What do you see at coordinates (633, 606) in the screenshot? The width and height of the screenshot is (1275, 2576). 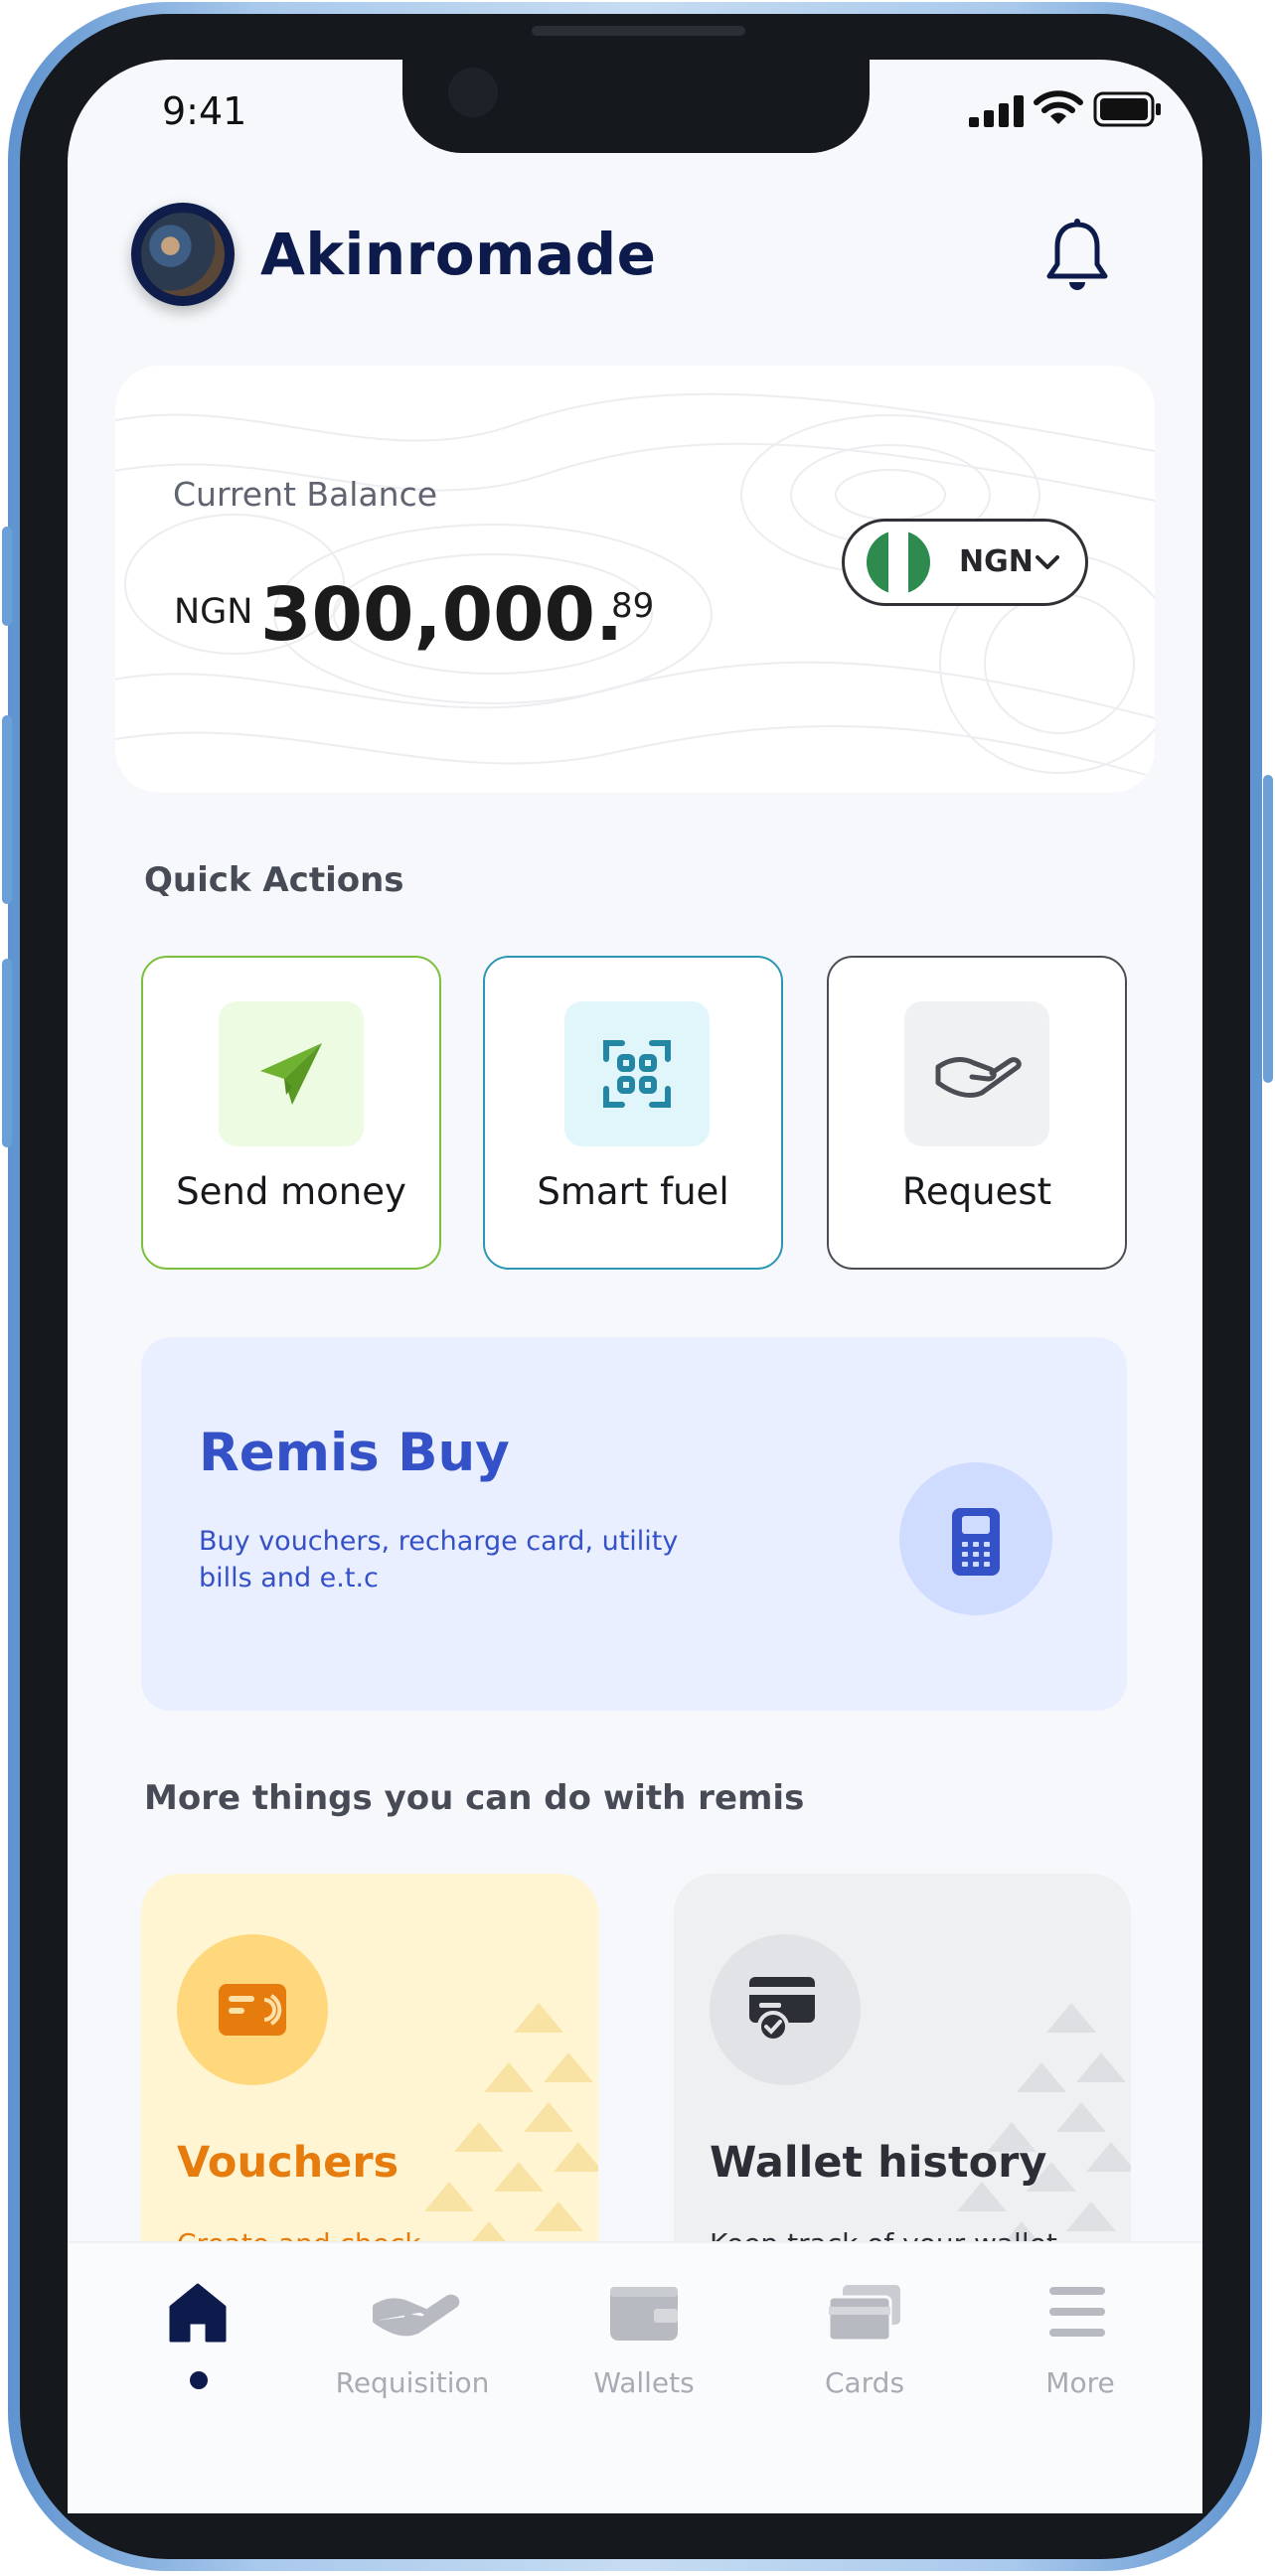 I see `balance-decimal: 89` at bounding box center [633, 606].